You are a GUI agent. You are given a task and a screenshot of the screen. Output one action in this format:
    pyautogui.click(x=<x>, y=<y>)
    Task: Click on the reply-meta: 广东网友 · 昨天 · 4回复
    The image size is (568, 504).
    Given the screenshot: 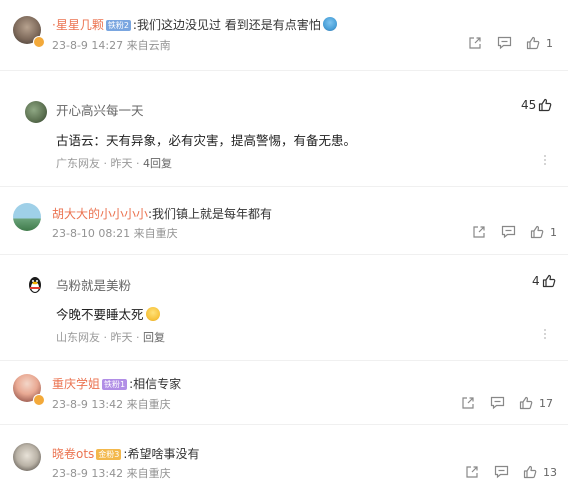 What is the action you would take?
    pyautogui.click(x=114, y=163)
    